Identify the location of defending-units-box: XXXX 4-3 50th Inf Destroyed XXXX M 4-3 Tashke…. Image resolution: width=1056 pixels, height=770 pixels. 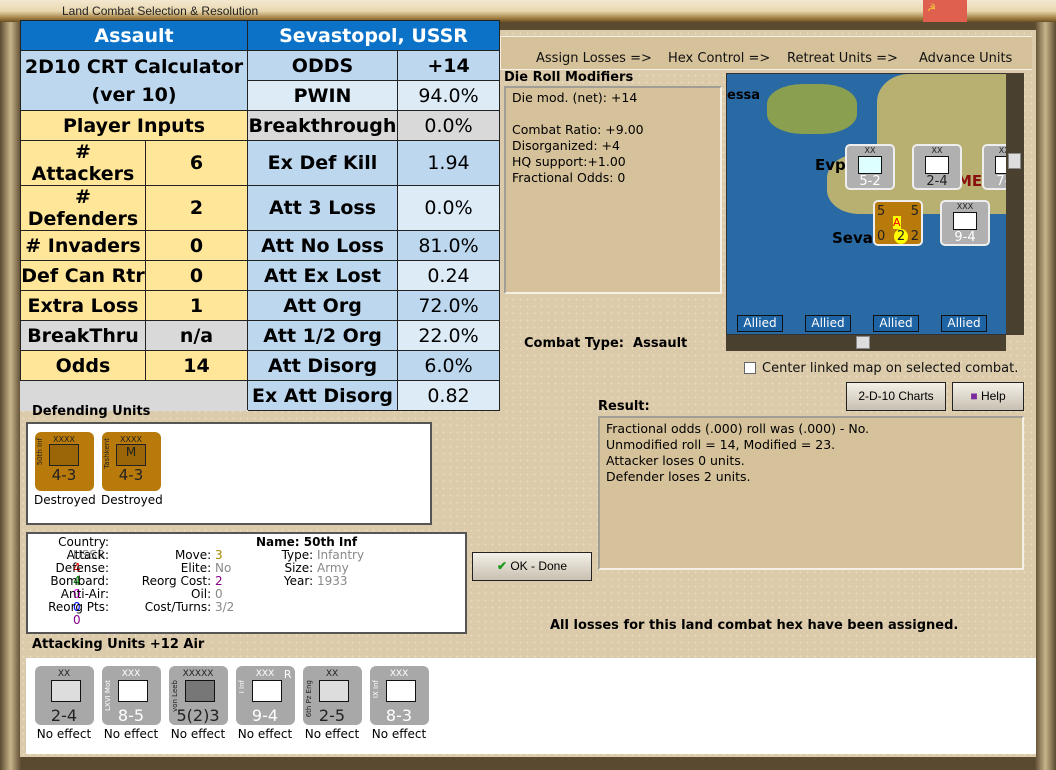
(229, 473).